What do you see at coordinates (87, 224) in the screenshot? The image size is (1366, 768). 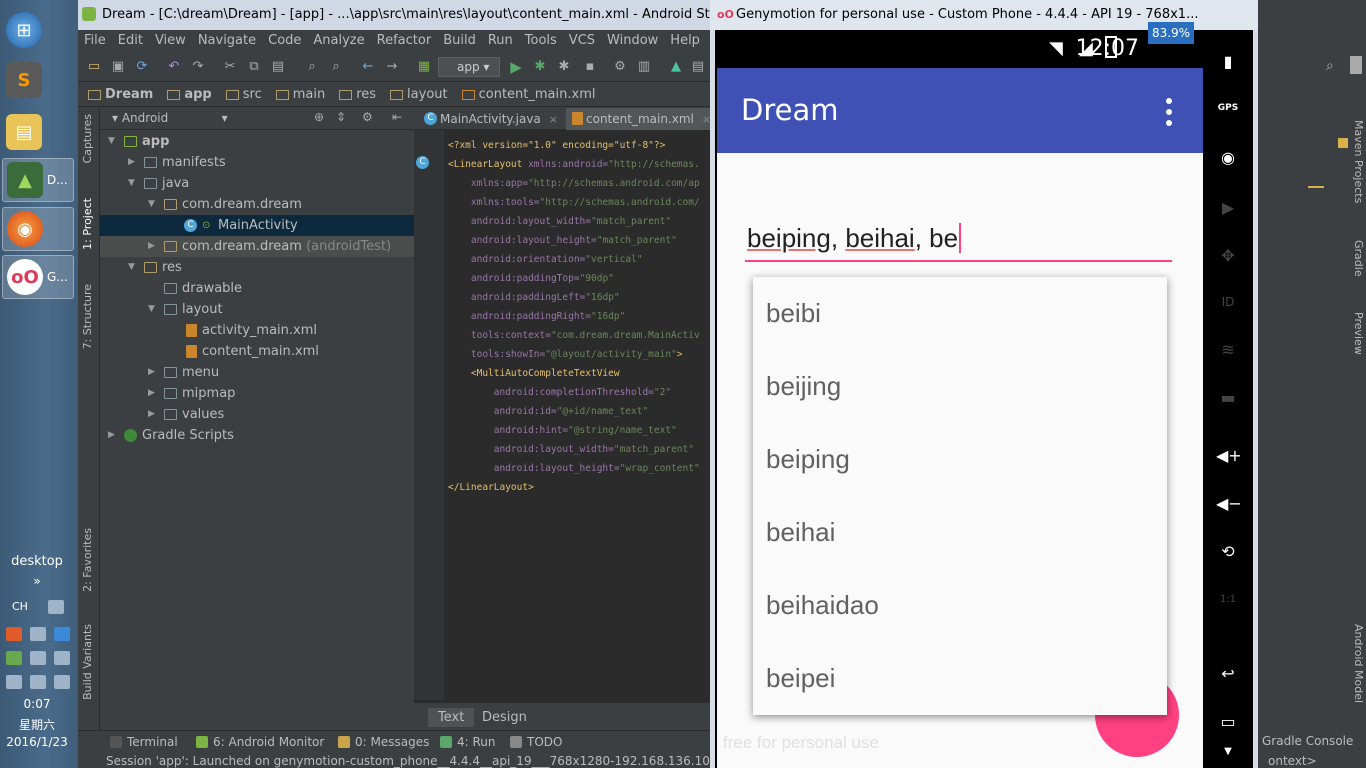 I see `tab-project: 1: Project` at bounding box center [87, 224].